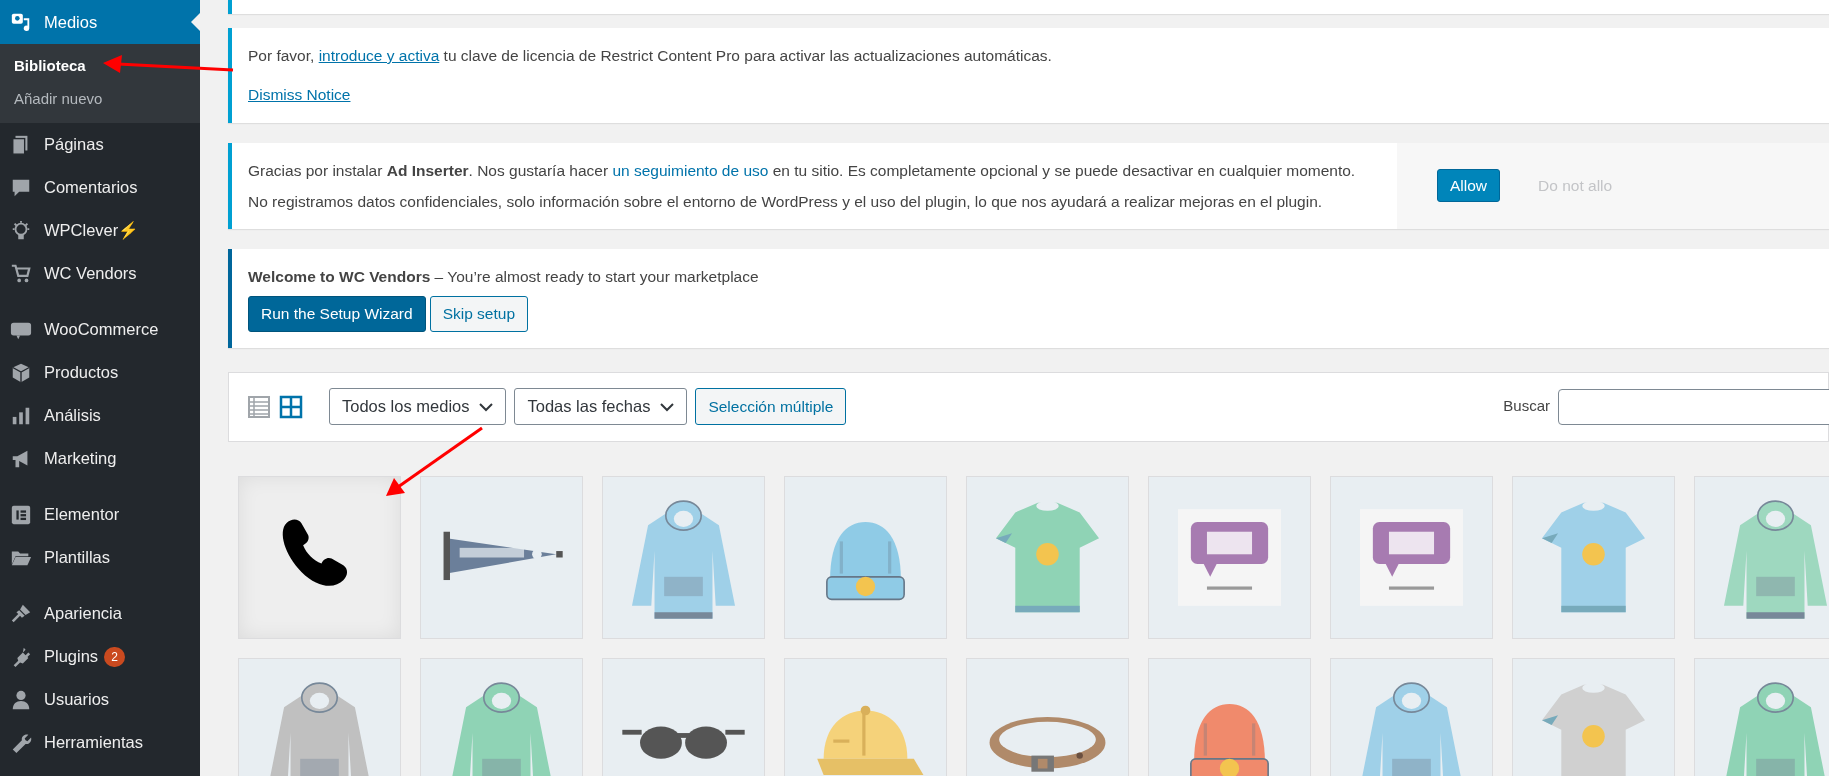 The height and width of the screenshot is (776, 1829). What do you see at coordinates (195, 22) in the screenshot?
I see `menu-pointer` at bounding box center [195, 22].